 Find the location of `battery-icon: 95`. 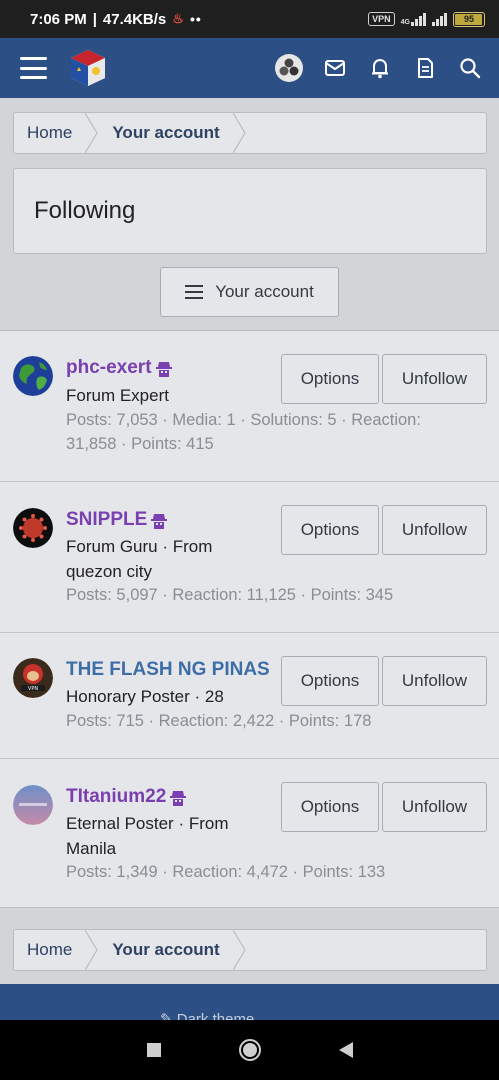

battery-icon: 95 is located at coordinates (469, 19).